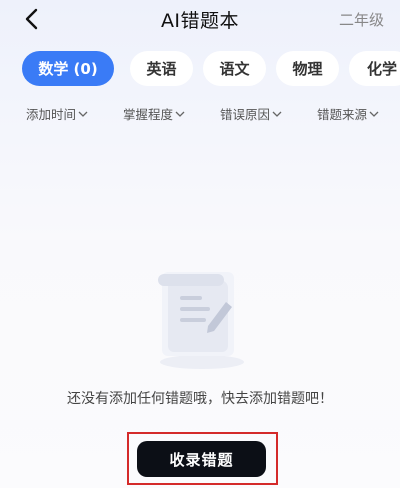 Image resolution: width=400 pixels, height=488 pixels. I want to click on document-pencil-icon, so click(201, 320).